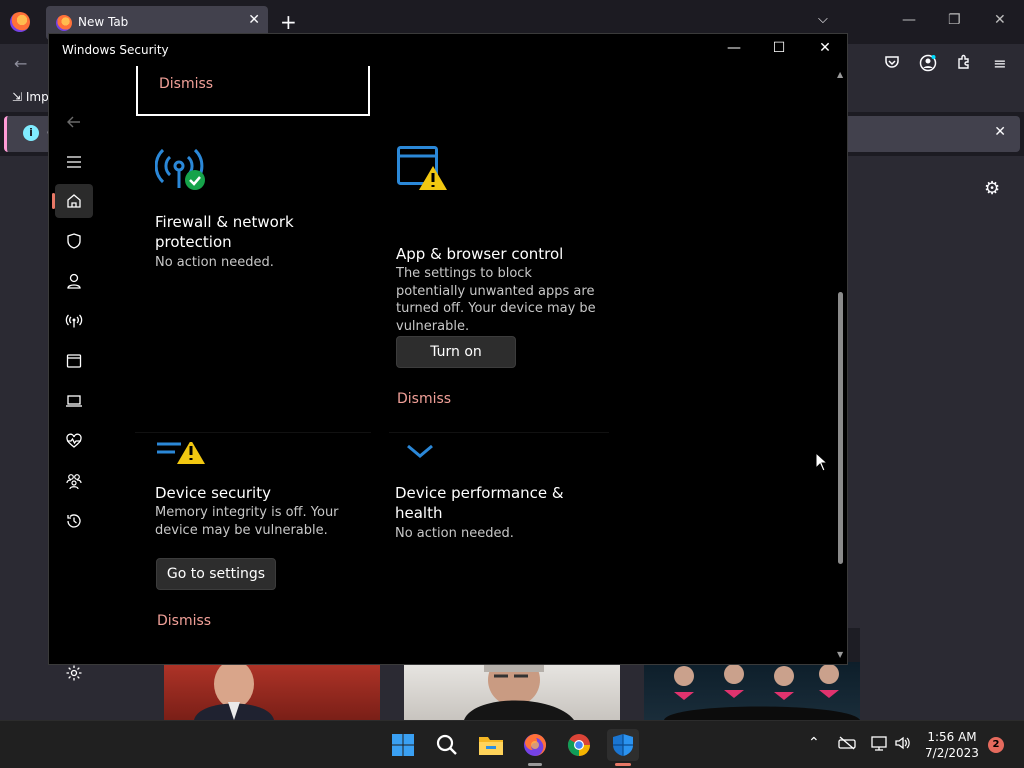 This screenshot has width=1024, height=768. I want to click on nav-app-browser-control, so click(74, 361).